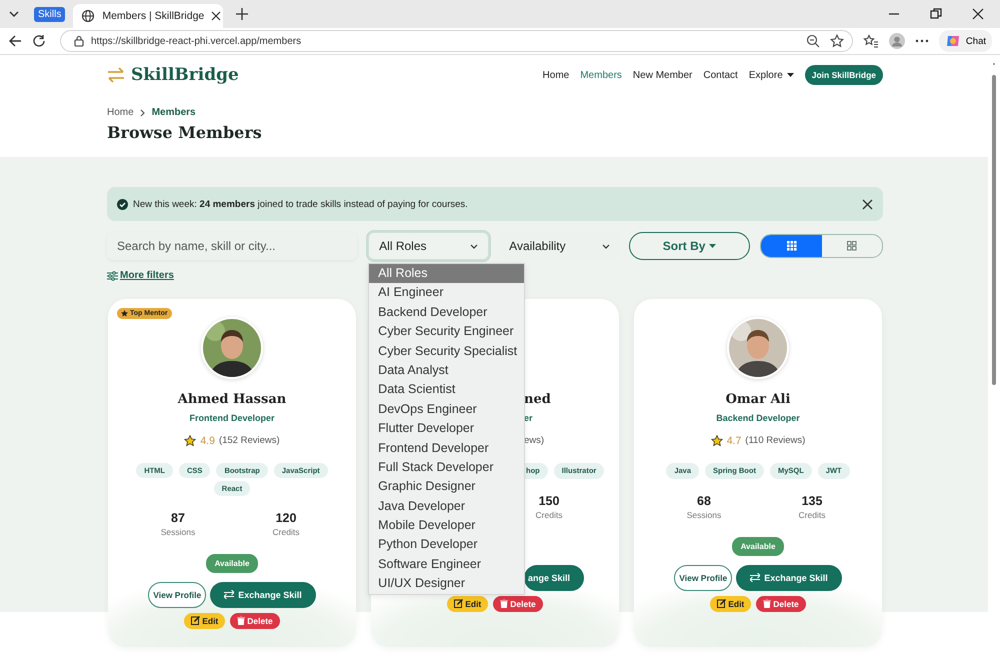 The width and height of the screenshot is (1000, 667). Describe the element at coordinates (185, 132) in the screenshot. I see `page-title: Browse Members` at that location.